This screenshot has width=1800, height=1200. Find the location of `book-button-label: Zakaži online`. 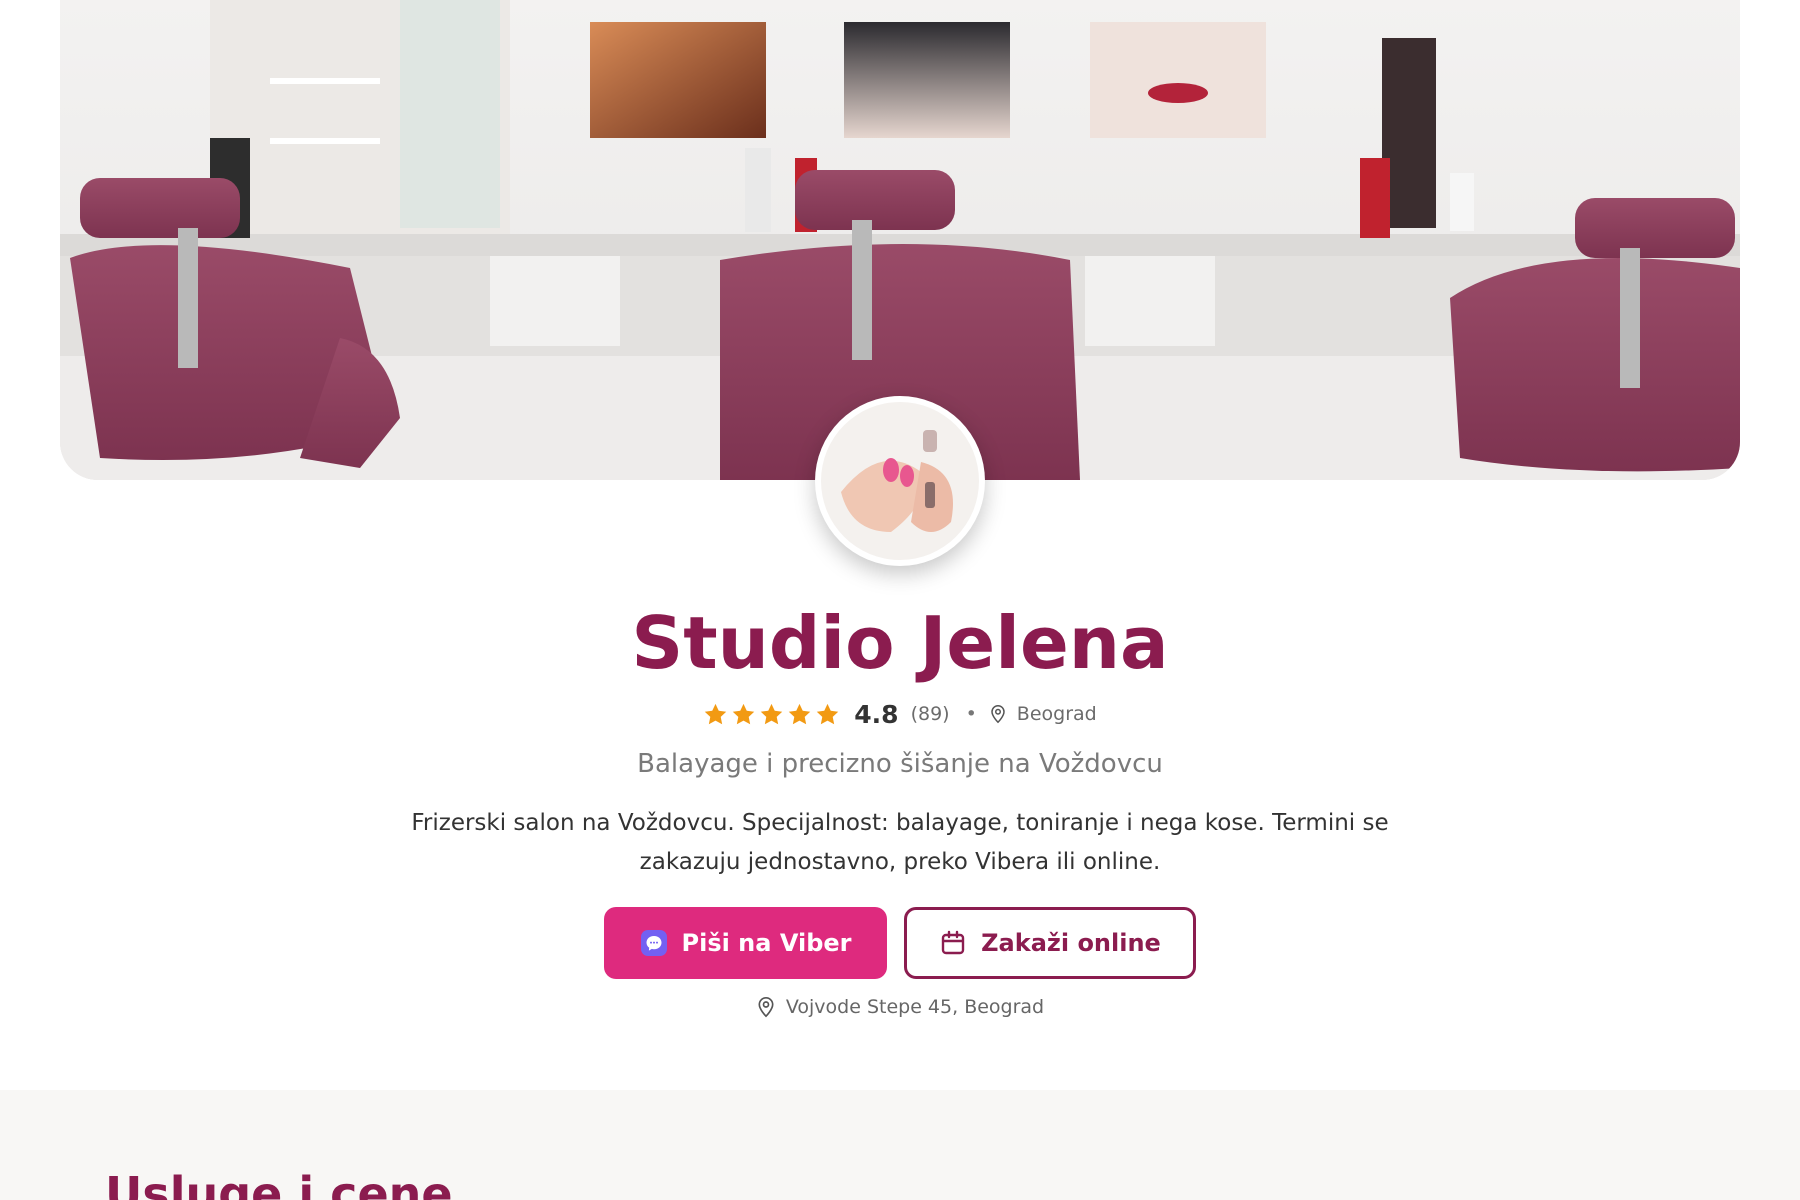

book-button-label: Zakaži online is located at coordinates (1071, 943).